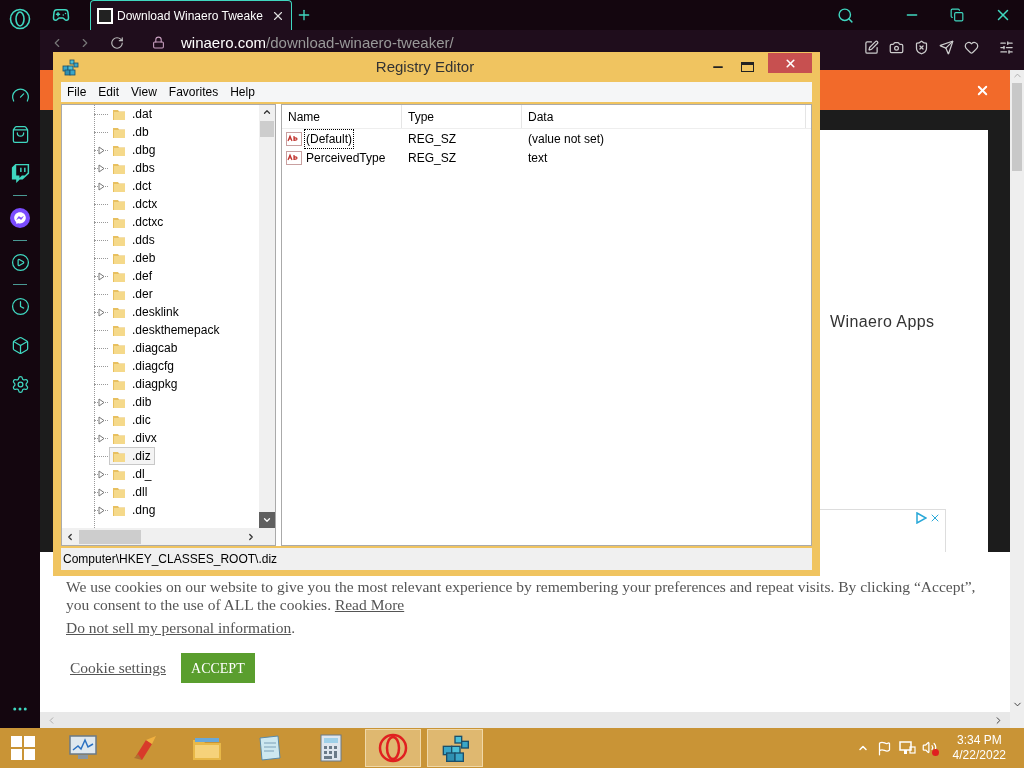 Image resolution: width=1024 pixels, height=768 pixels. What do you see at coordinates (566, 139) in the screenshot?
I see `value-data: (value not set)` at bounding box center [566, 139].